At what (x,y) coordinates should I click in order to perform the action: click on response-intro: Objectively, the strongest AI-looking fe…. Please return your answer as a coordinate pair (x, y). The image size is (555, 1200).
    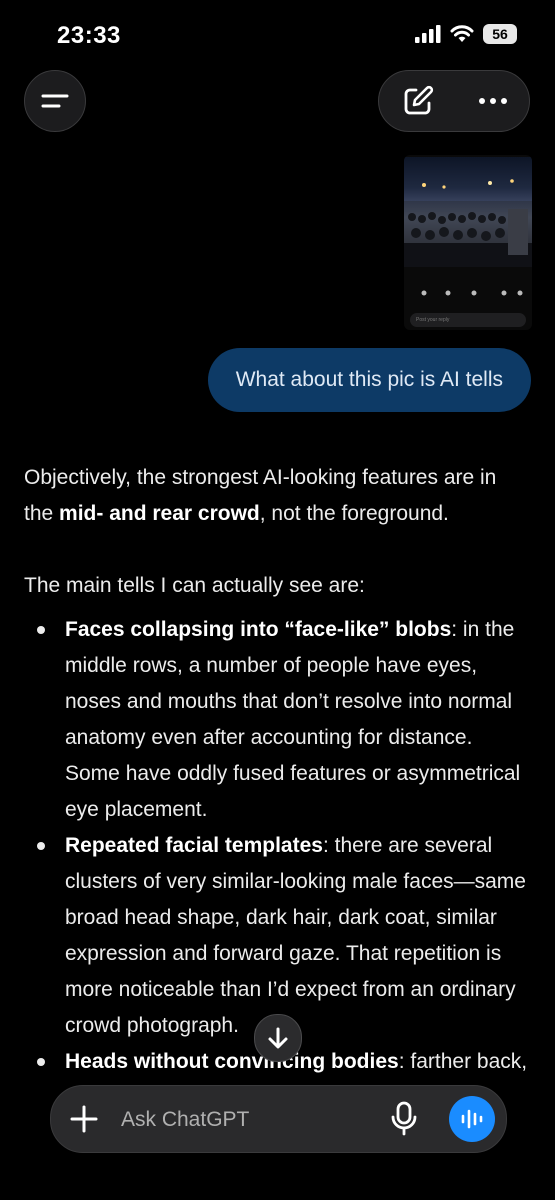
    Looking at the image, I should click on (260, 495).